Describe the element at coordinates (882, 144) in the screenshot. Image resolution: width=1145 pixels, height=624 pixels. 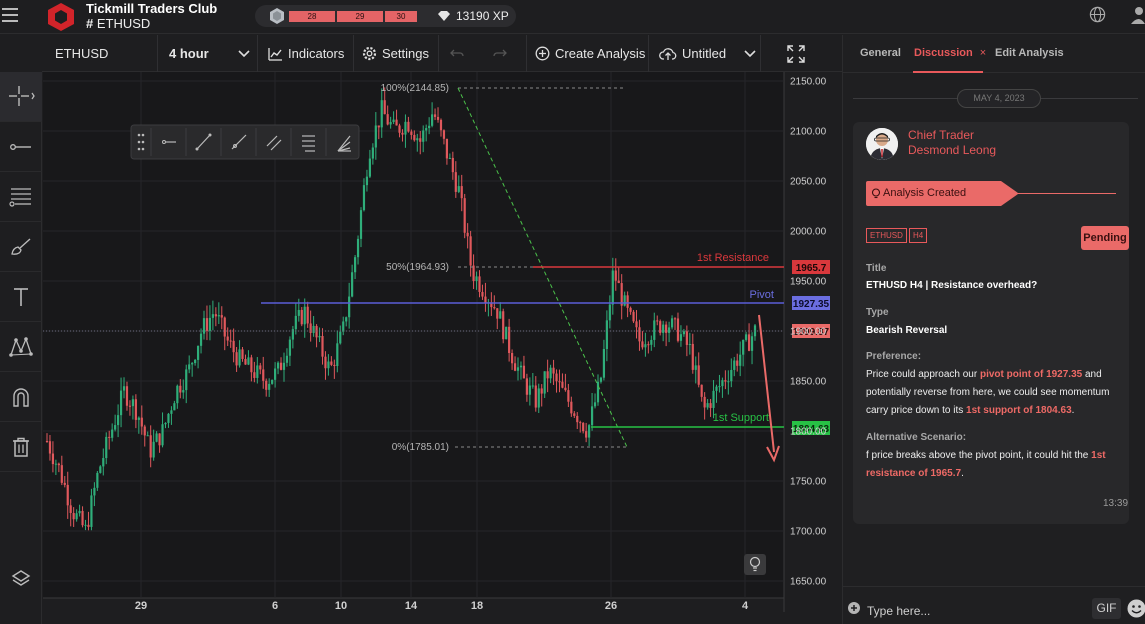
I see `avatar` at that location.